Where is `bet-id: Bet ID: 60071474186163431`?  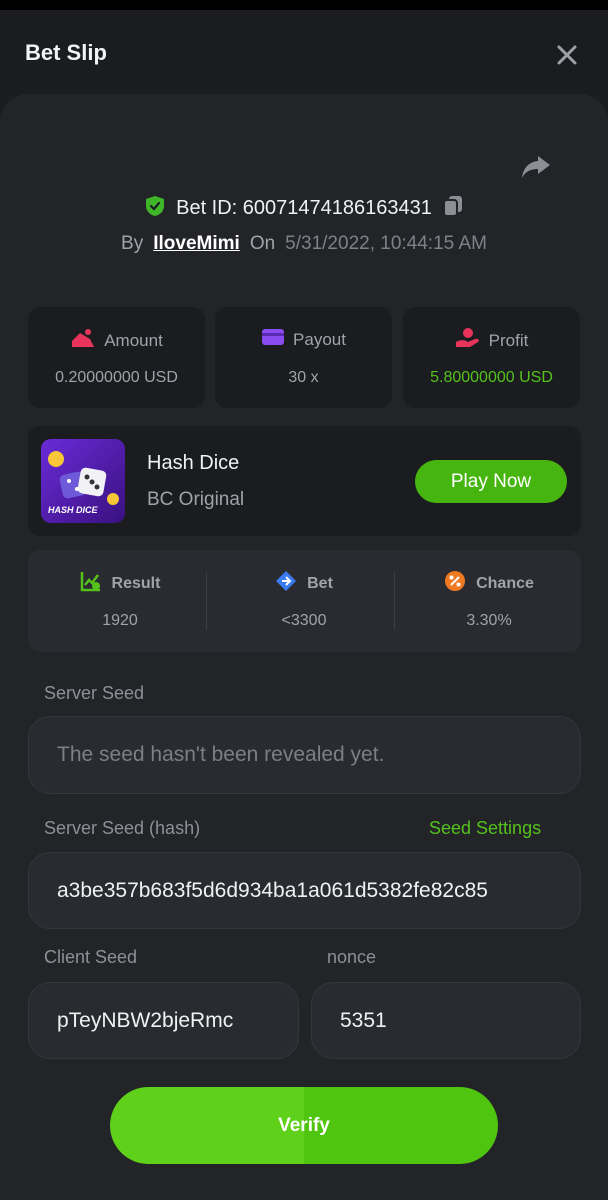 bet-id: Bet ID: 60071474186163431 is located at coordinates (304, 207).